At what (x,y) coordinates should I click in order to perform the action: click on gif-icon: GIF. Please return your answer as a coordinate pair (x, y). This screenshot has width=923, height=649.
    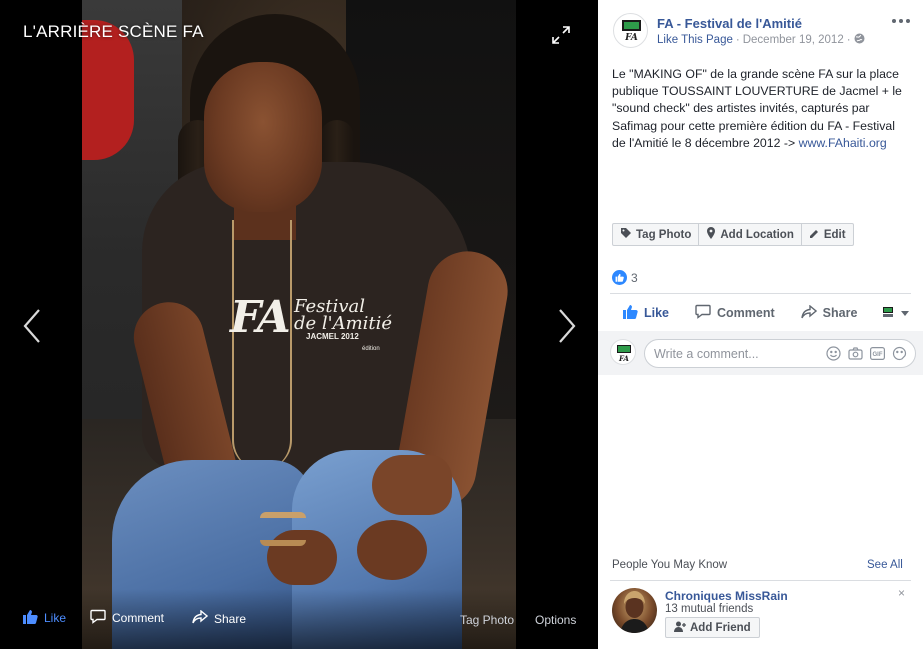
    Looking at the image, I should click on (877, 353).